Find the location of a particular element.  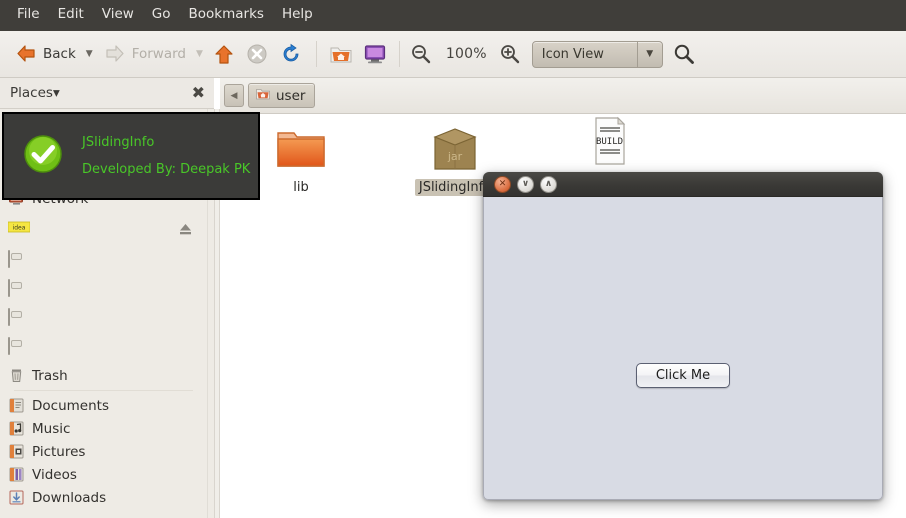

svg-text: BUILD is located at coordinates (609, 142).